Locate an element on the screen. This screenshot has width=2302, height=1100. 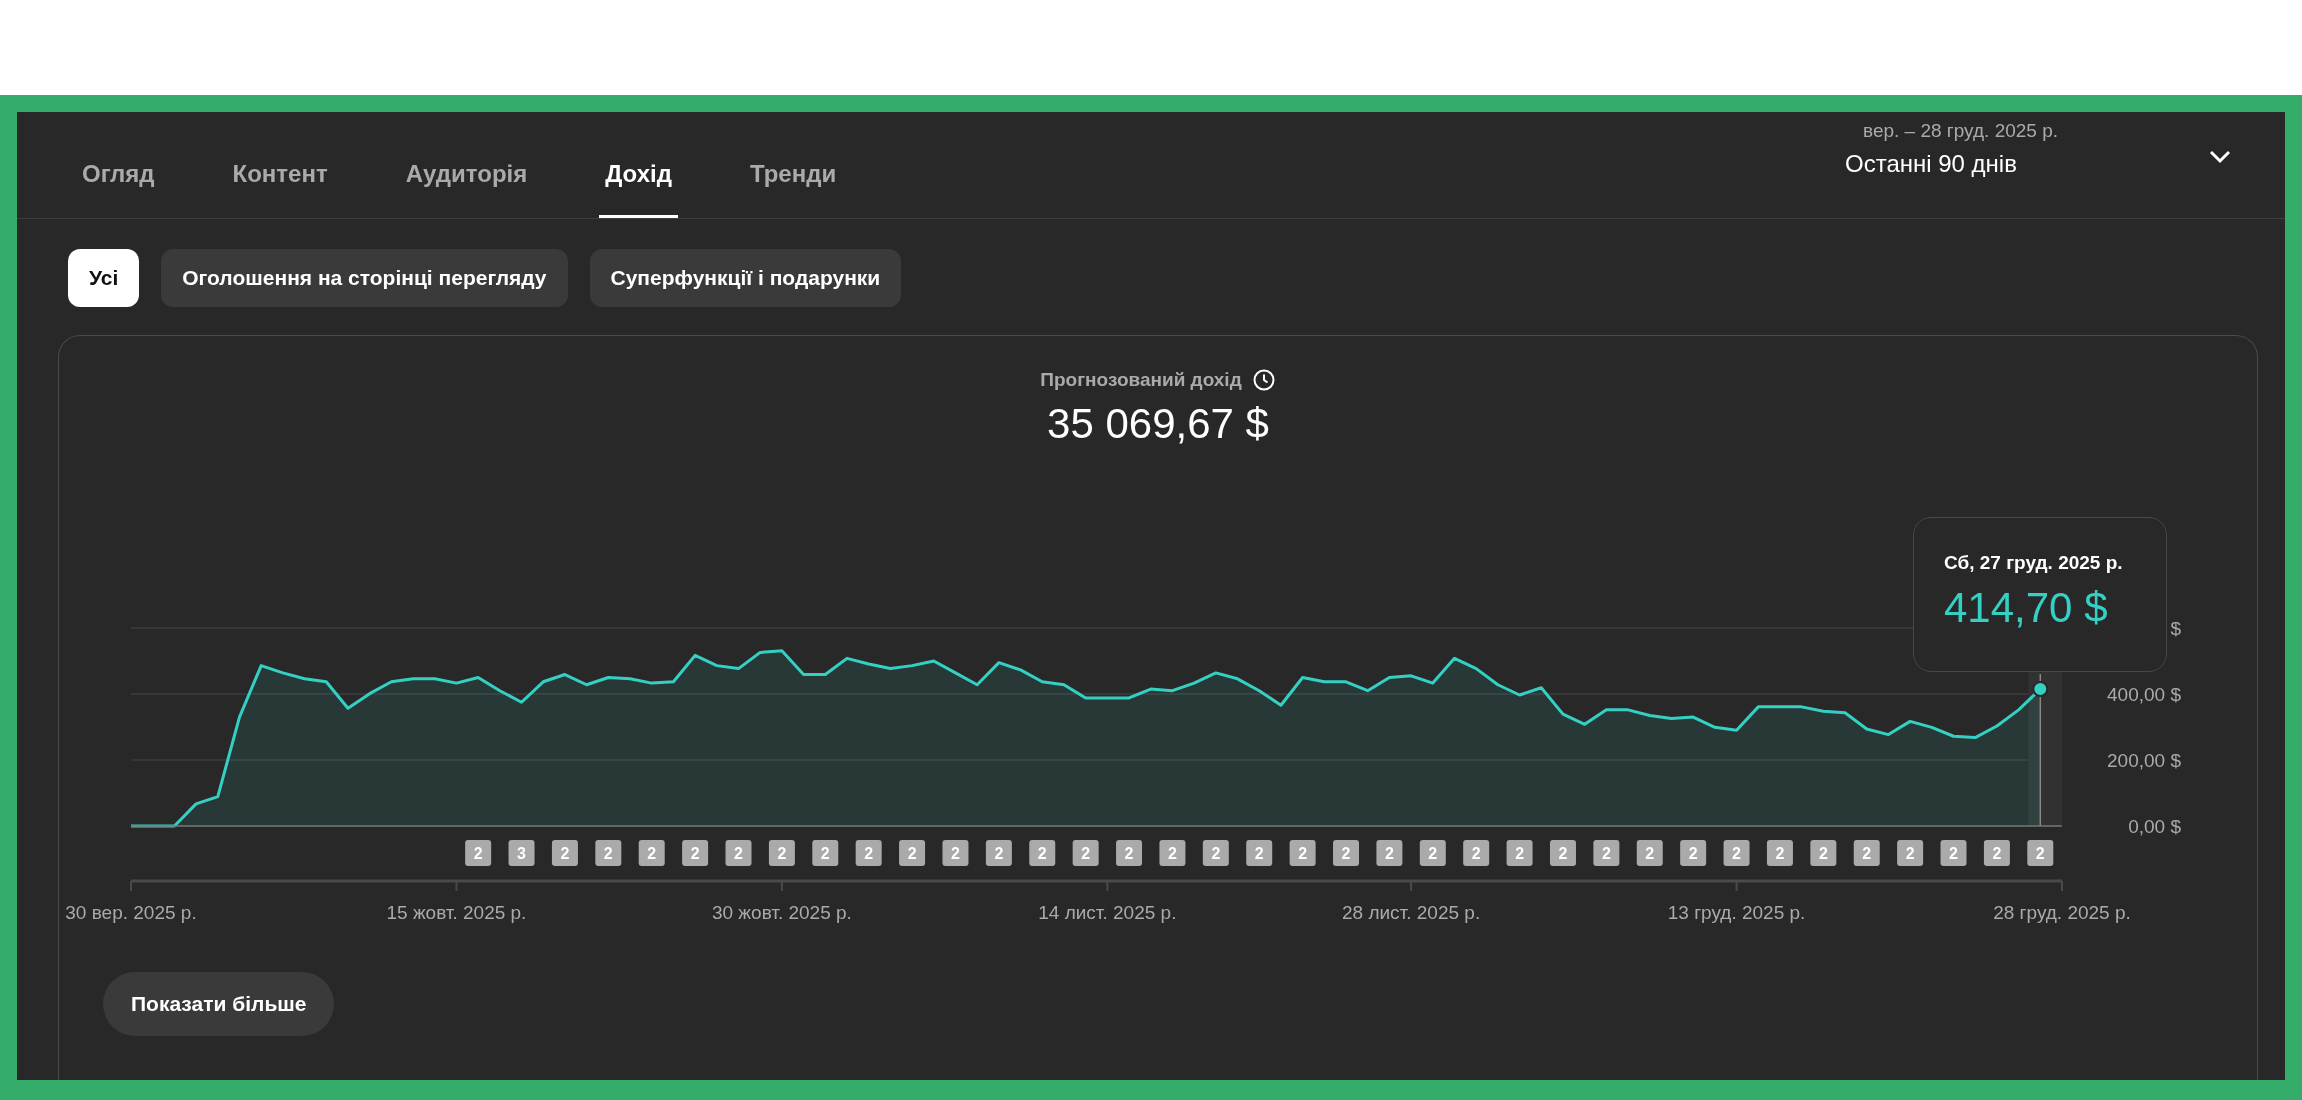
tooltip-value: 414,70 $ is located at coordinates (2026, 608).